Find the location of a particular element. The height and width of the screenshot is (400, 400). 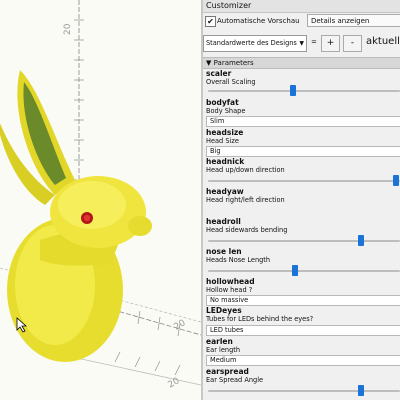

param-description: Head right/left direction is located at coordinates (245, 200).